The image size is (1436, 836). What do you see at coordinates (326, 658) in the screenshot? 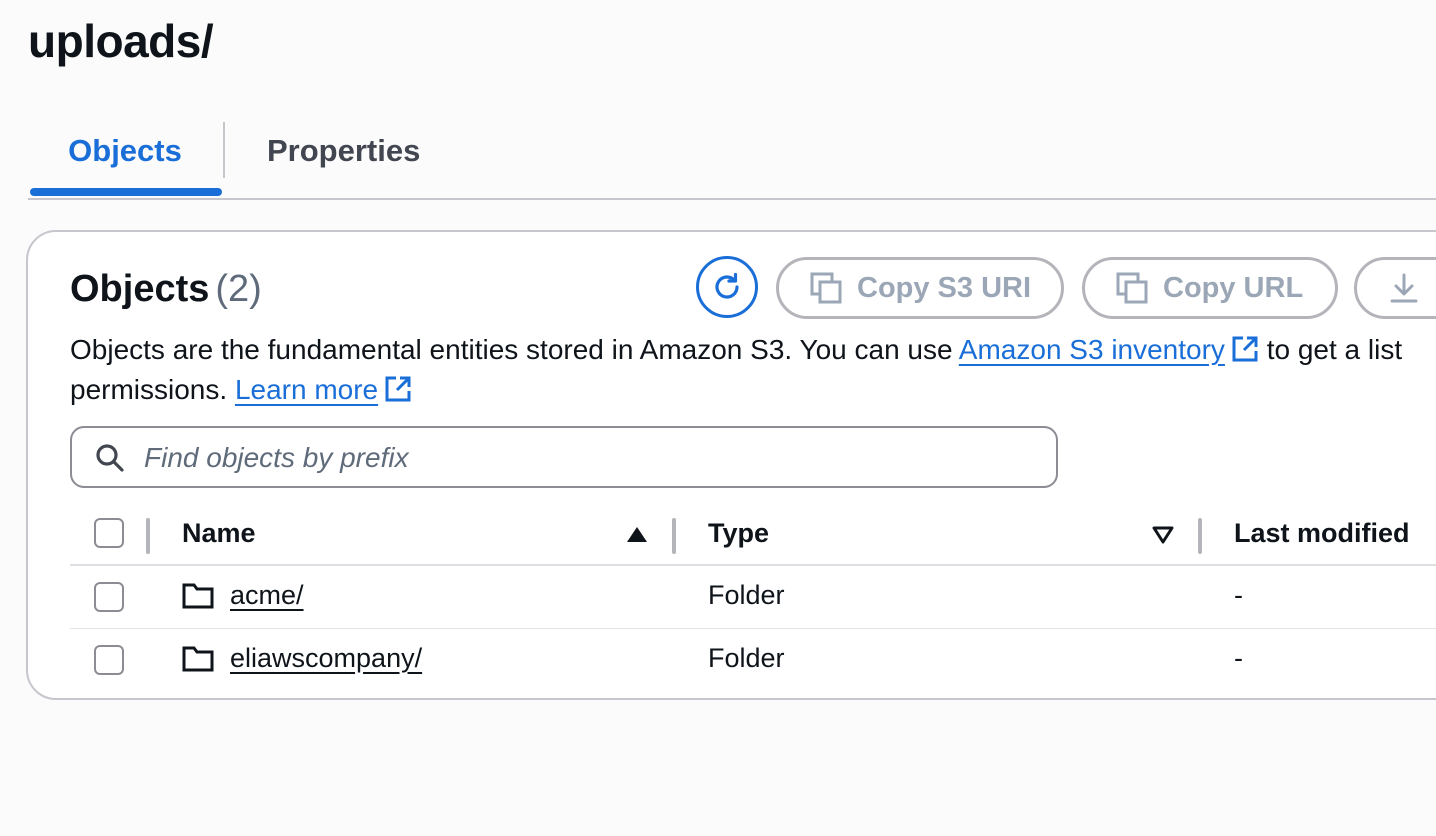
I see `object-name-link: eliawscompany/` at bounding box center [326, 658].